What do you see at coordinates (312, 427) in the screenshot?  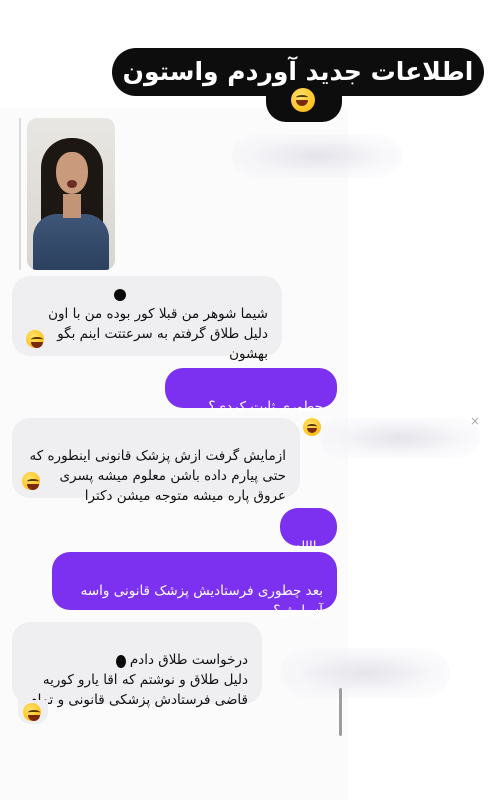 I see `rolling-laughing-emoji-icon` at bounding box center [312, 427].